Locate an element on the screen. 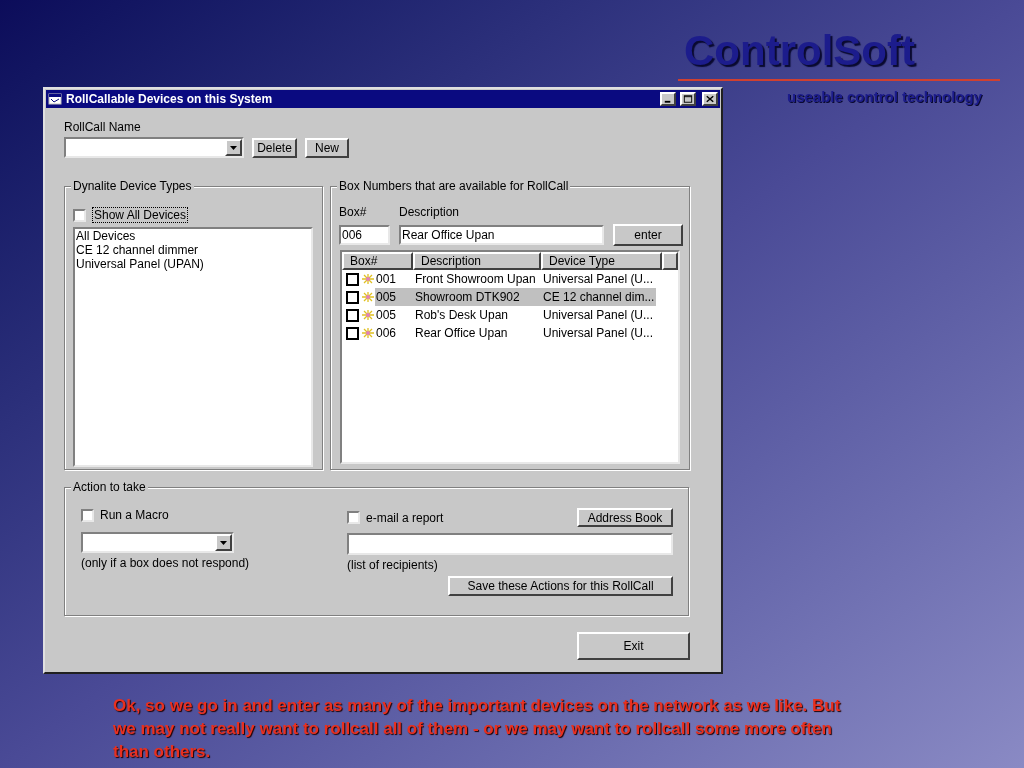 The image size is (1024, 768). group-title: Action to take is located at coordinates (109, 487).